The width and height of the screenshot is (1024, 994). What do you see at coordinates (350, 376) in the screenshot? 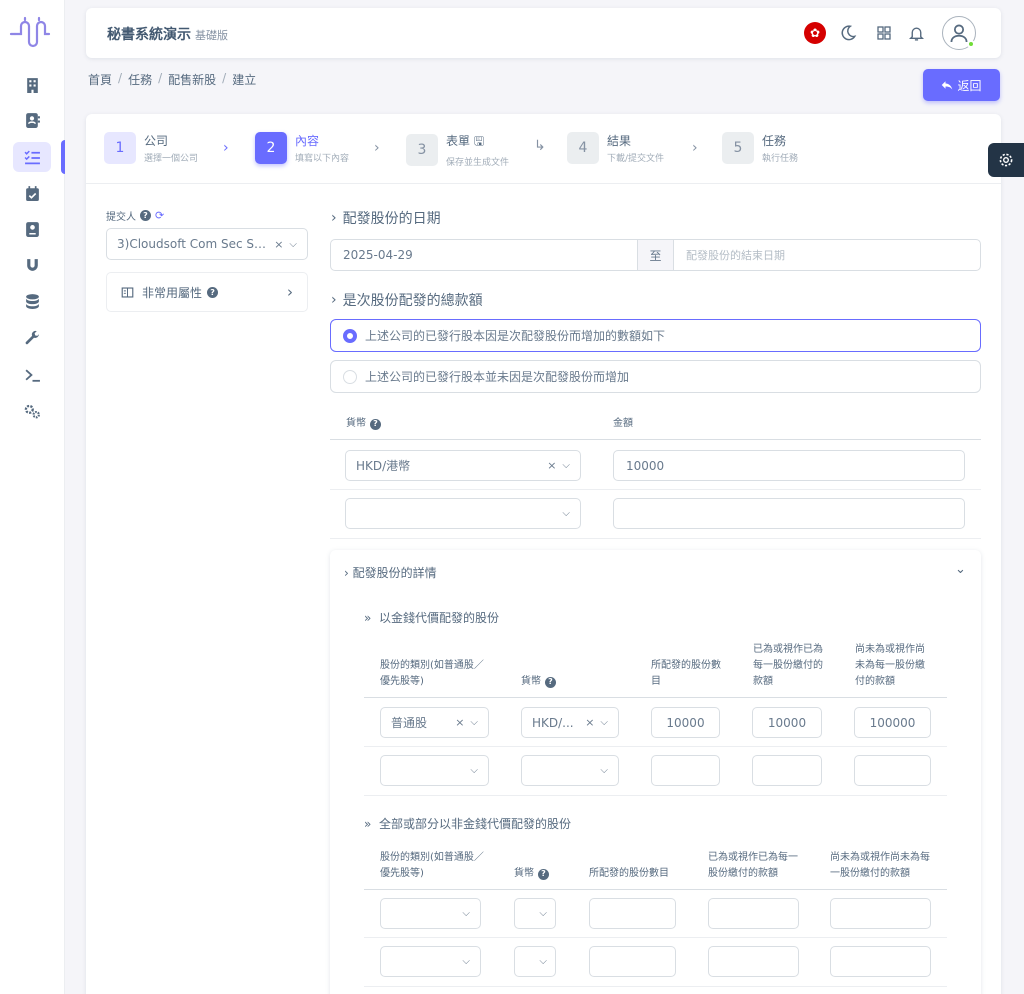
I see `radio-unchecked` at bounding box center [350, 376].